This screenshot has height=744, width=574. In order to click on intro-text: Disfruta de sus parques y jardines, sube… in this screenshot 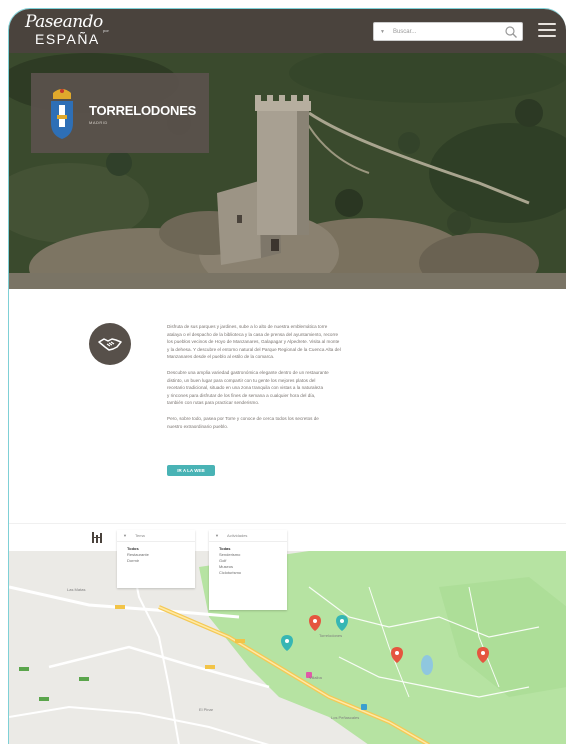, I will do `click(298, 380)`.